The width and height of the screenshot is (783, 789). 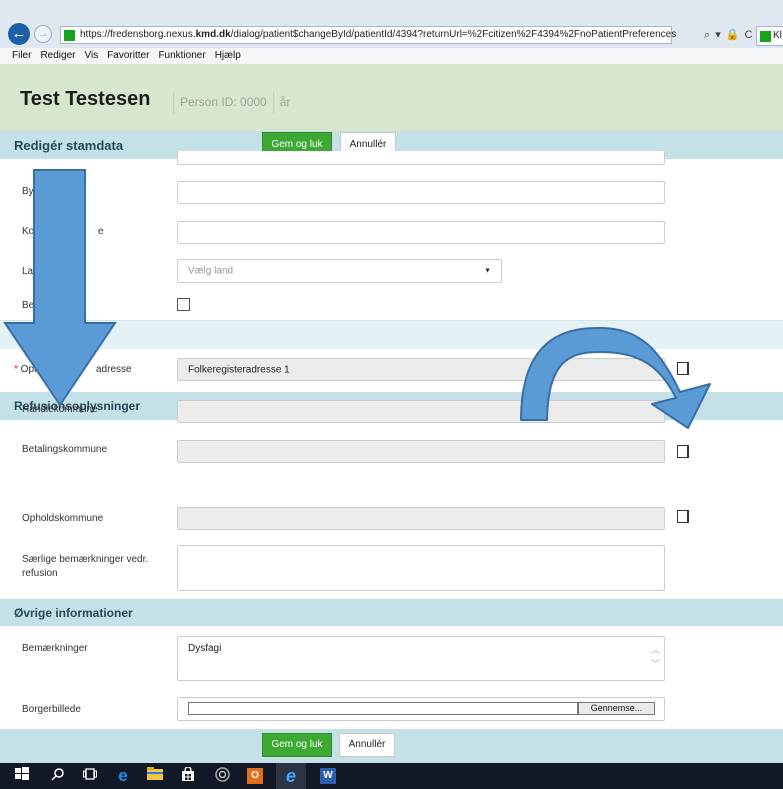 What do you see at coordinates (239, 369) in the screenshot?
I see `opholdsadresse-value: Folkeregisteradresse 1` at bounding box center [239, 369].